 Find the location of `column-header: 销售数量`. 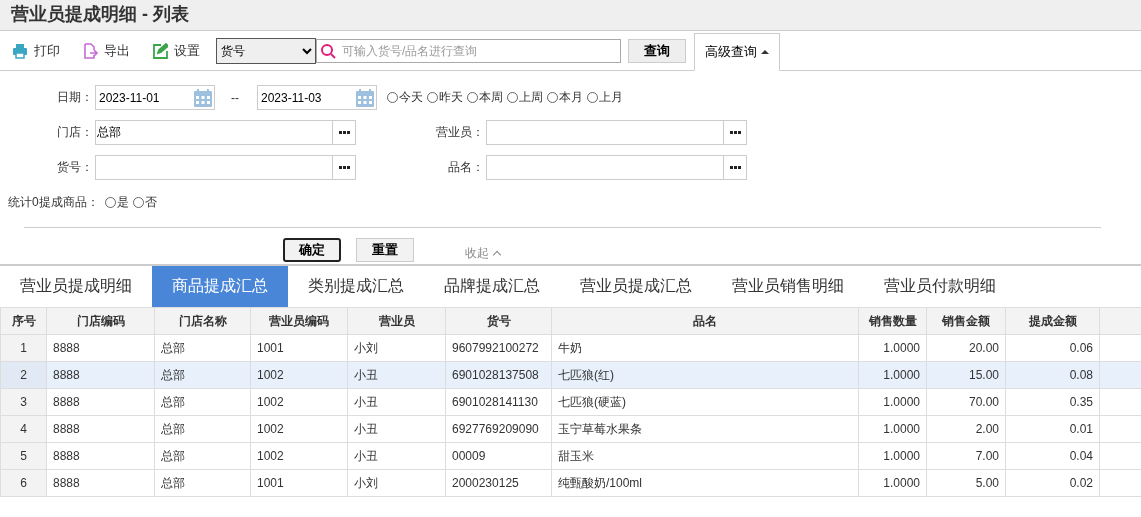

column-header: 销售数量 is located at coordinates (892, 321).